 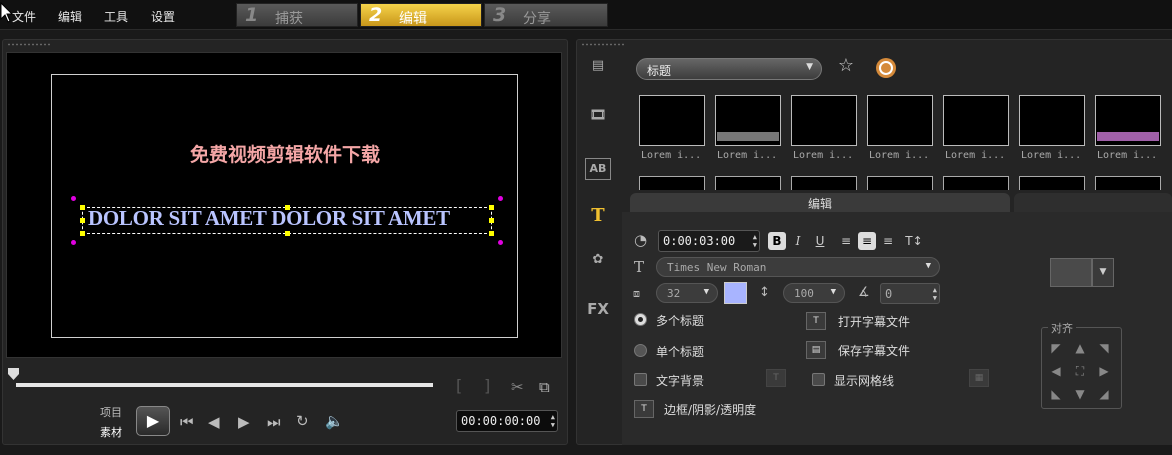 I want to click on add-to-favorites-icon: ☆, so click(x=846, y=66).